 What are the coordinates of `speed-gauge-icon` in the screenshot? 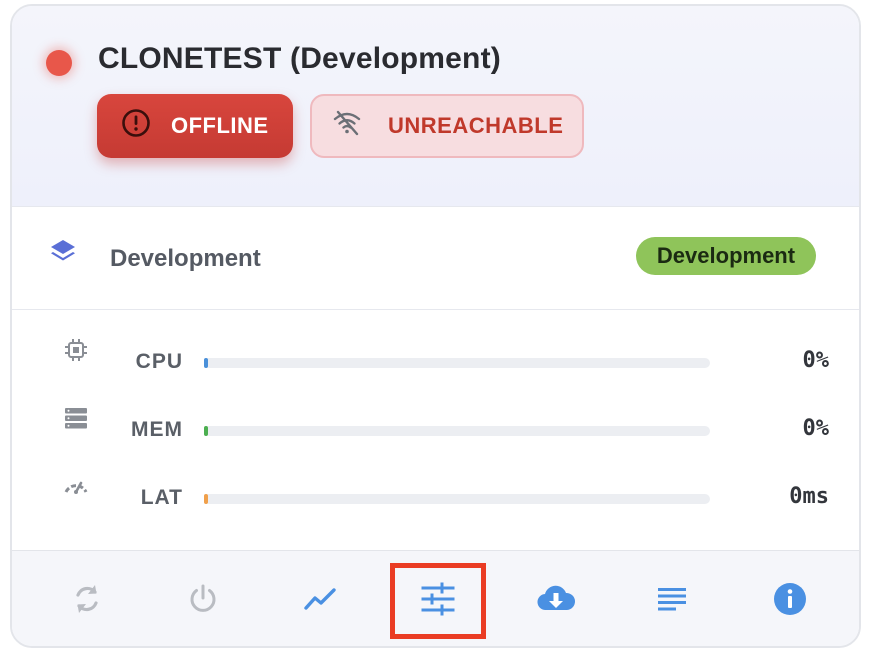 It's located at (76, 488).